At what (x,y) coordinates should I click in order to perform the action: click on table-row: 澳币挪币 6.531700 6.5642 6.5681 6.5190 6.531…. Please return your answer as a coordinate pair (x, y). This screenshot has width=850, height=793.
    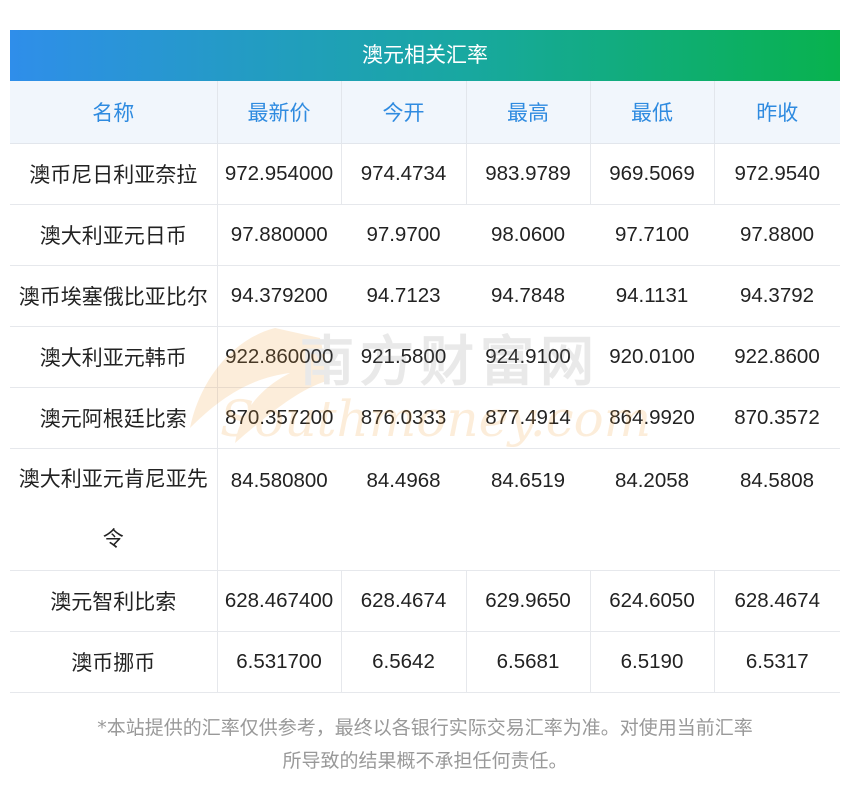
    Looking at the image, I should click on (425, 662).